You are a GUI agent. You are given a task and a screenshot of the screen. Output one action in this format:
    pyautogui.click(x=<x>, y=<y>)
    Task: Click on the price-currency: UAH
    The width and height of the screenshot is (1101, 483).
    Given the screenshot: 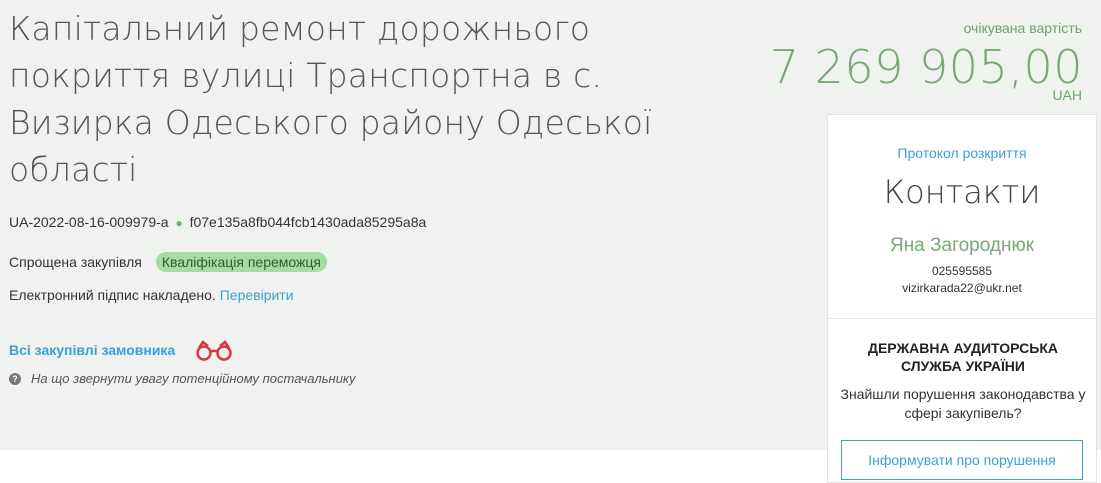 What is the action you would take?
    pyautogui.click(x=1067, y=95)
    